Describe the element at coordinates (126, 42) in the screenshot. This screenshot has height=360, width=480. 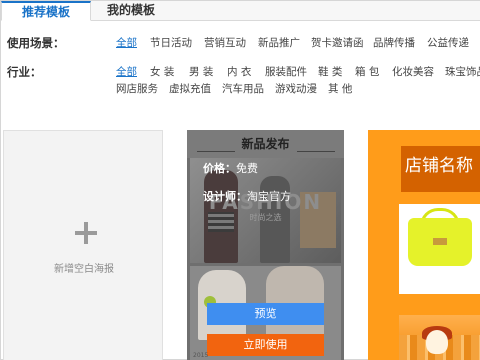
I see `scene-option-all: 全部` at that location.